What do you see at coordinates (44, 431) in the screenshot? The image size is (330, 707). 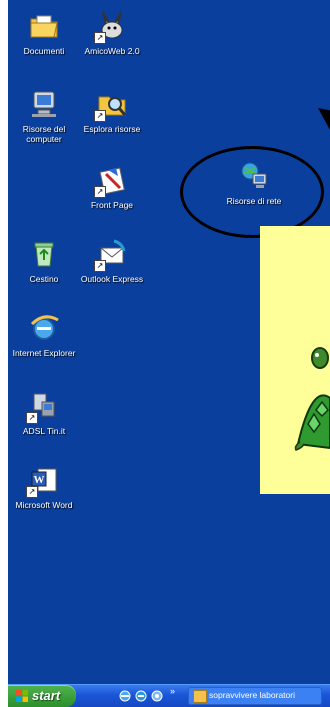 I see `icon-label: ADSL Tin.it` at bounding box center [44, 431].